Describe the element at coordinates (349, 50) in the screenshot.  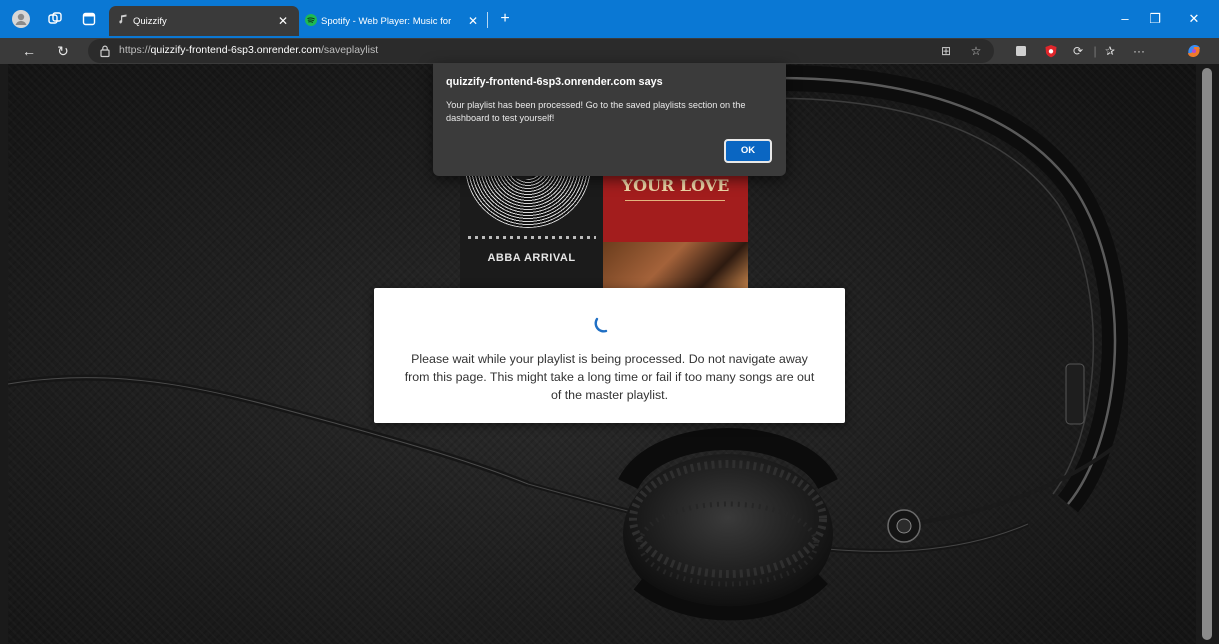
I see `url-path: /saveplaylist` at that location.